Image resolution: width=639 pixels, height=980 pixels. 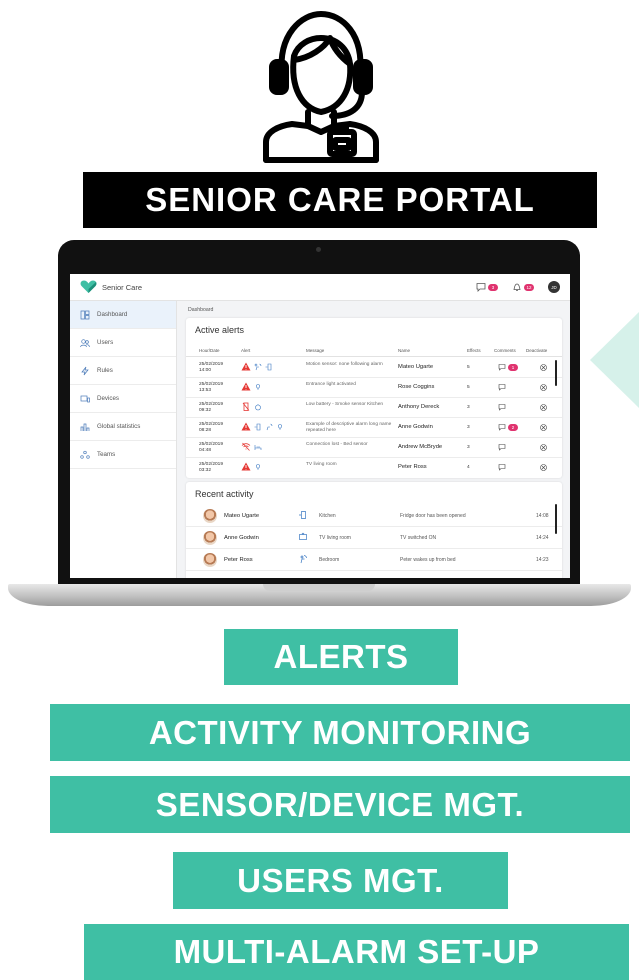 I want to click on messages-badge: 3, so click(x=493, y=287).